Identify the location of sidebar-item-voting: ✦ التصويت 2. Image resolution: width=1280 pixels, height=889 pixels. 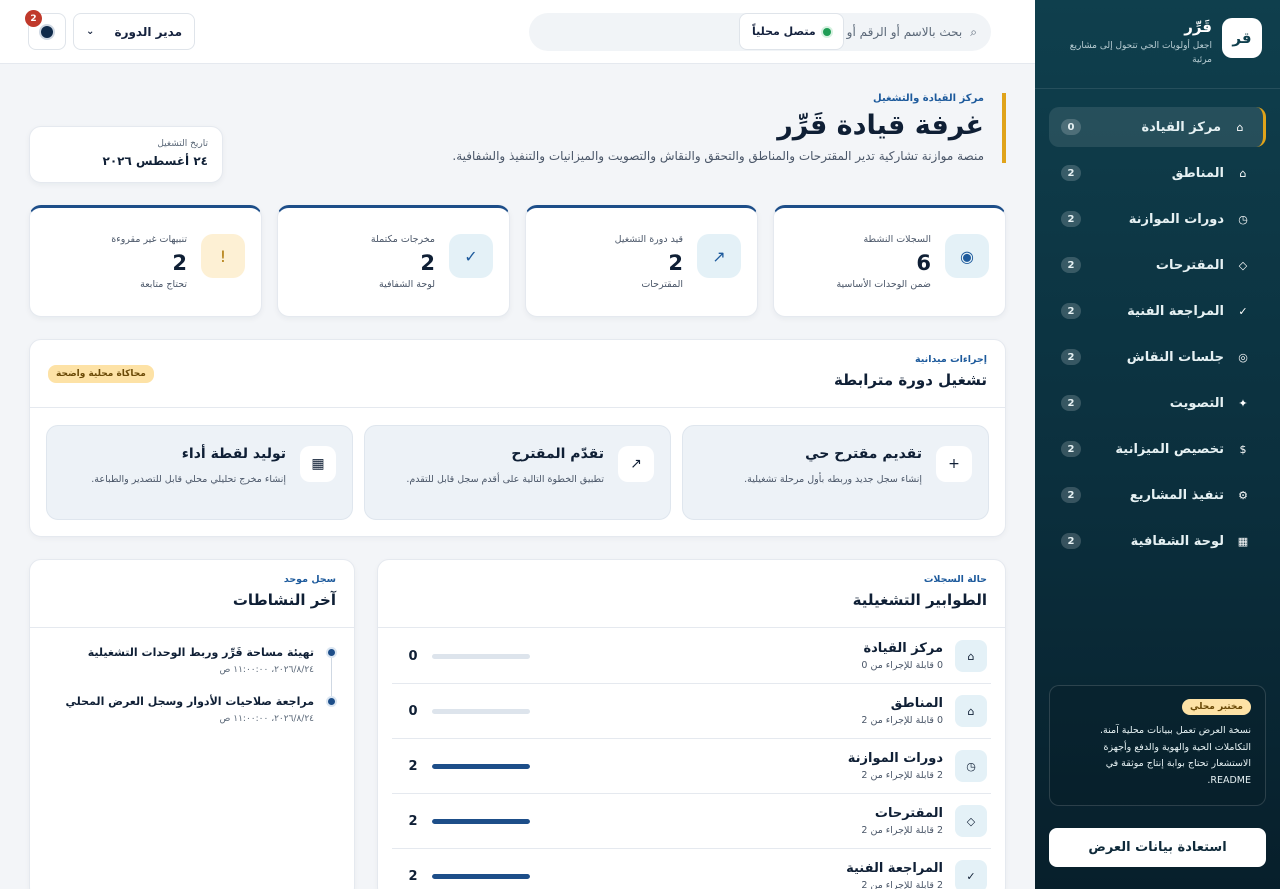
(1157, 403).